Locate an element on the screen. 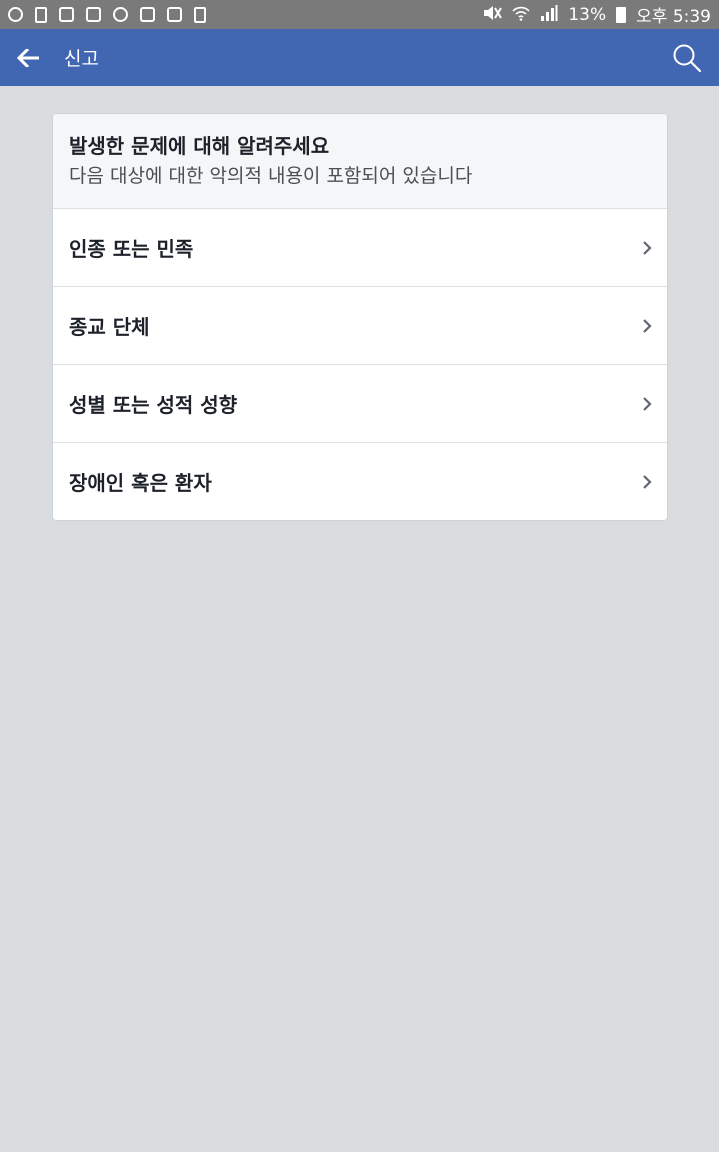 The image size is (719, 1152). notification-icons is located at coordinates (107, 14).